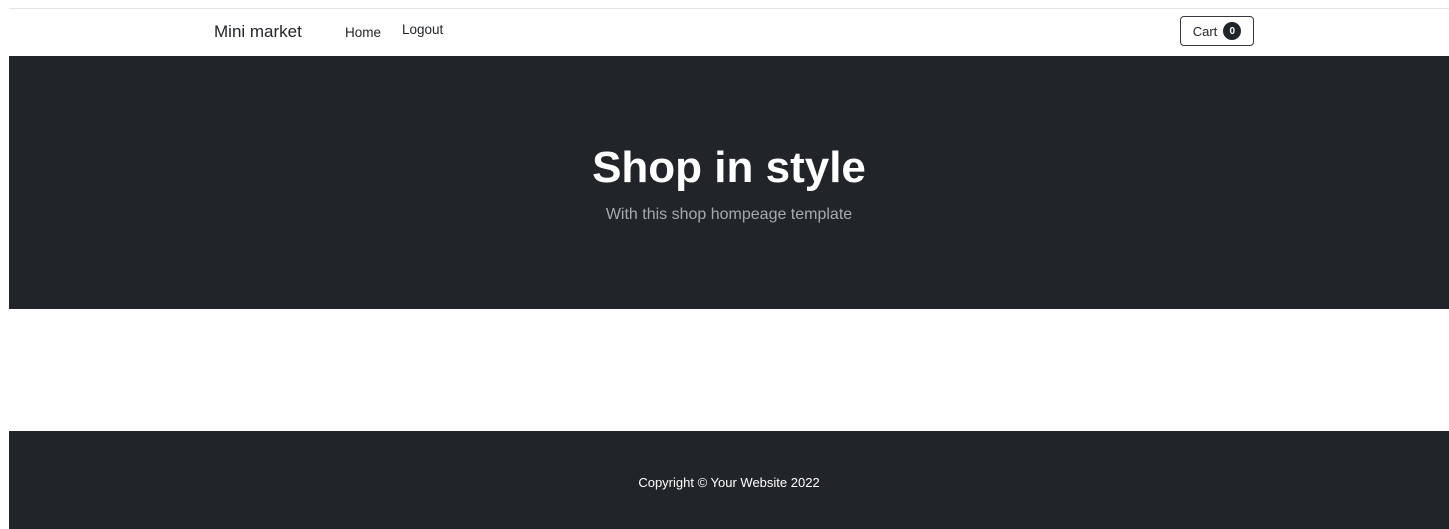 Image resolution: width=1449 pixels, height=529 pixels. I want to click on hero-title: Shop in style, so click(729, 167).